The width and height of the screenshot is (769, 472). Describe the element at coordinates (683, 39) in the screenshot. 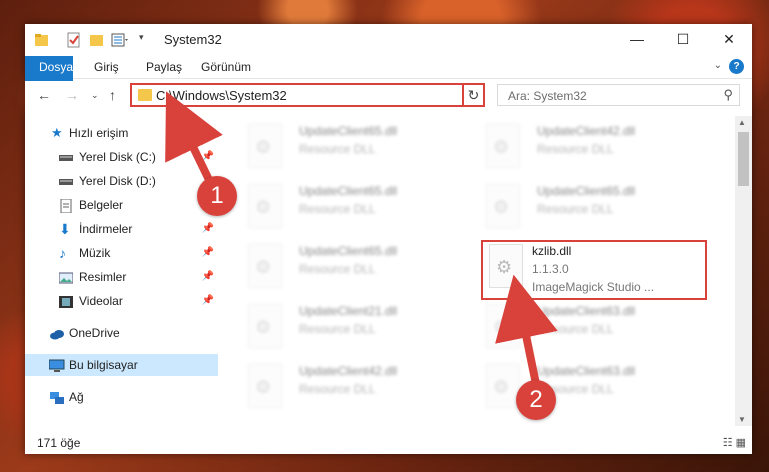

I see `maximize-button: ☐` at that location.